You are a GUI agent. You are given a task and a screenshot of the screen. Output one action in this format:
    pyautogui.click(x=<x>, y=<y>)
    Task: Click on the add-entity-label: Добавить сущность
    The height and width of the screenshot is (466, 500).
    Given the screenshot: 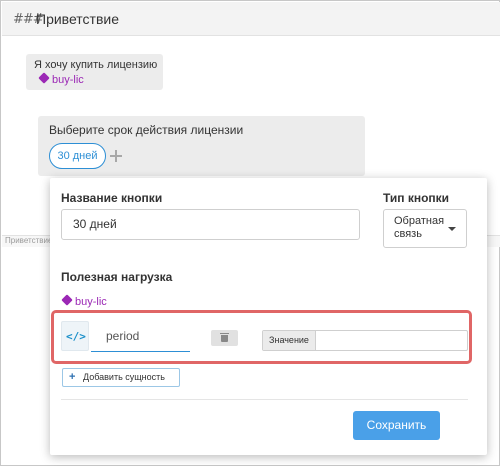 What is the action you would take?
    pyautogui.click(x=124, y=377)
    